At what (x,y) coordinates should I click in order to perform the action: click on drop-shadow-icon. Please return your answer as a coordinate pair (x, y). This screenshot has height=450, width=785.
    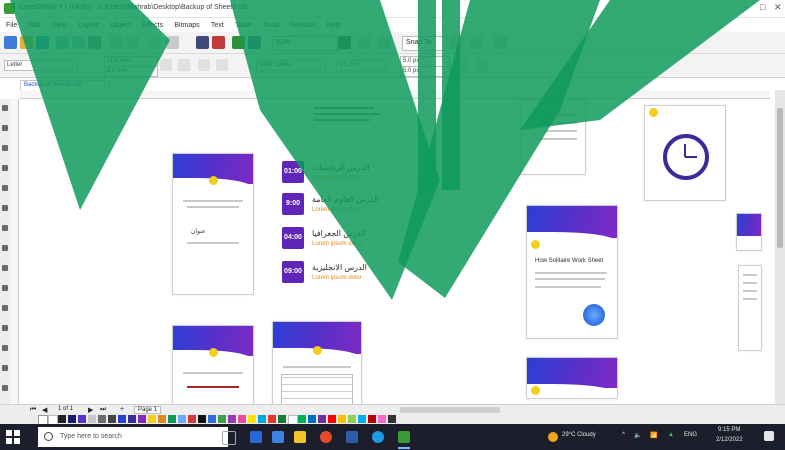
    Looking at the image, I should click on (5, 348).